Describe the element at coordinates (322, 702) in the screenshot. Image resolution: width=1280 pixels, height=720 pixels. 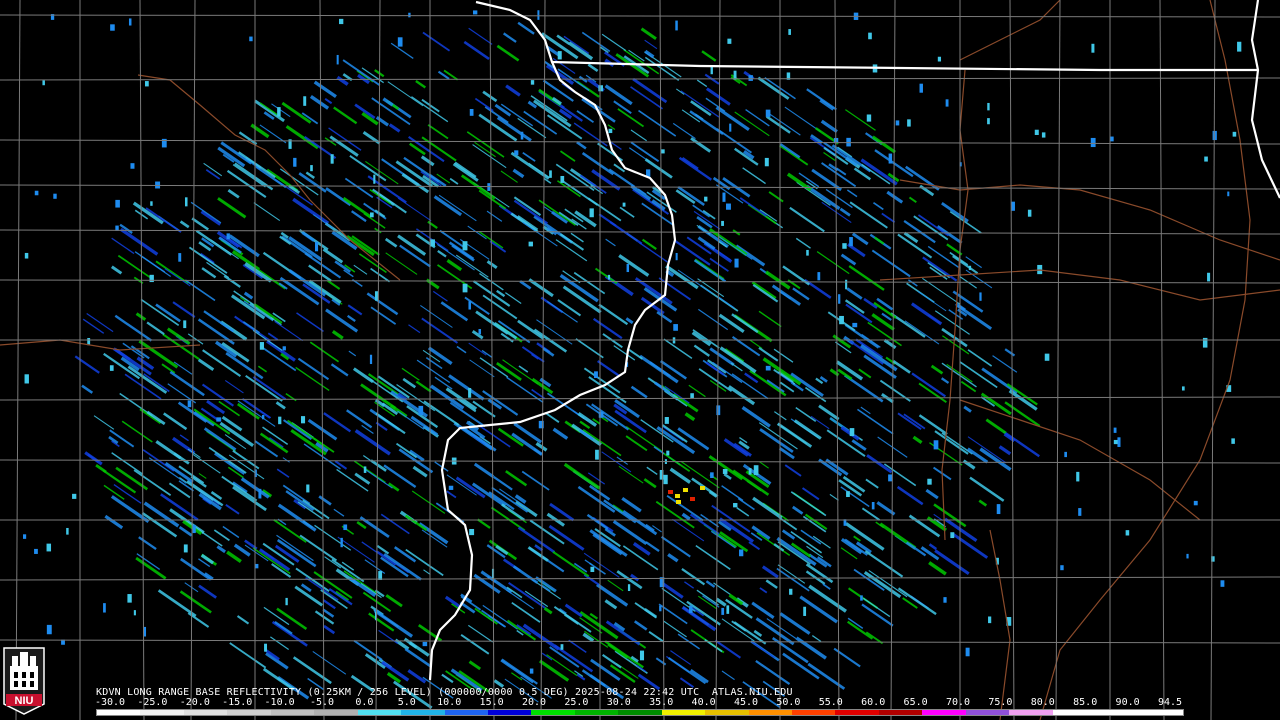
I see `scale-label: -5.0` at that location.